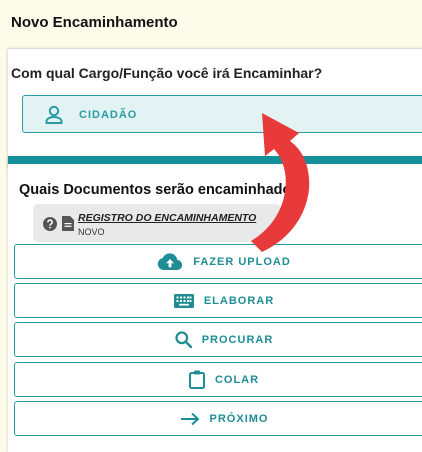 The width and height of the screenshot is (422, 452). I want to click on upload-label: FAZER UPLOAD, so click(242, 261).